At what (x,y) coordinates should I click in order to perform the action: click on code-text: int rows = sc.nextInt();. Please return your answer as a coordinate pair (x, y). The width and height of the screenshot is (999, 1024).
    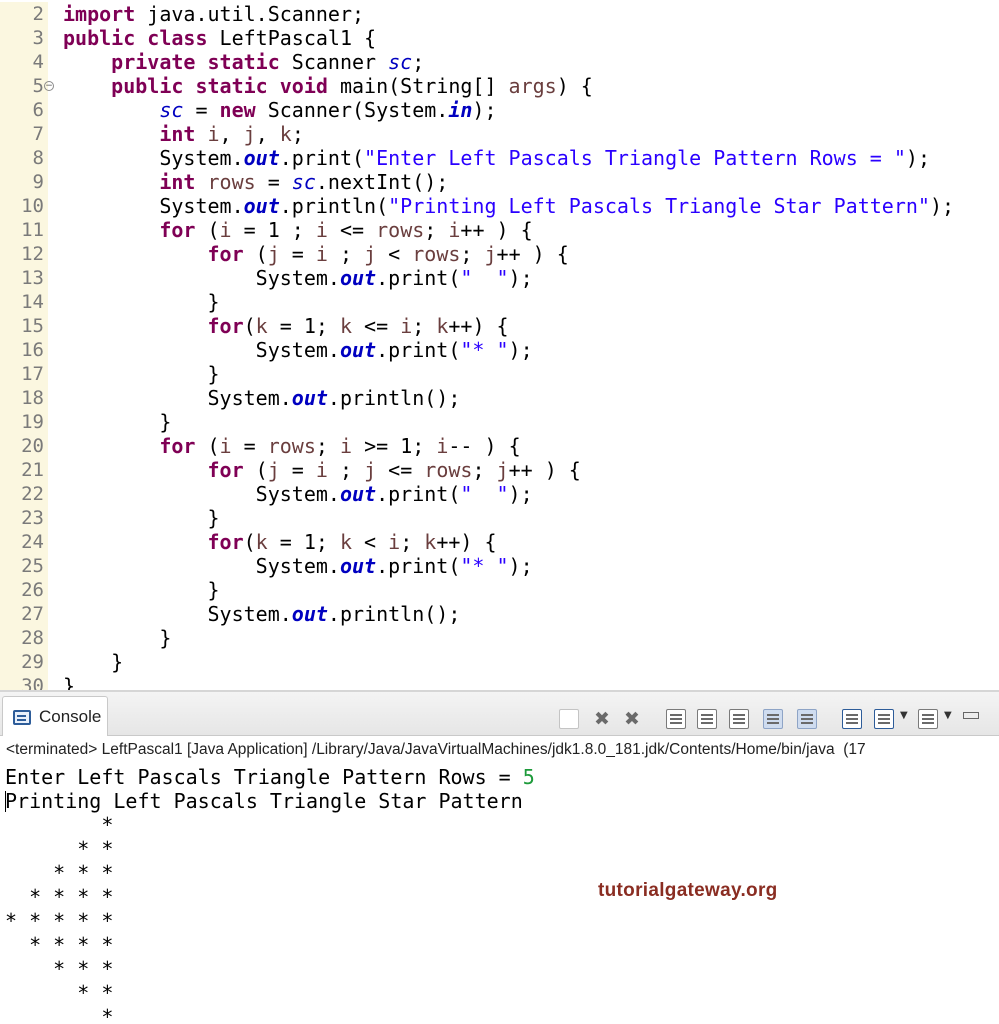
    Looking at the image, I should click on (304, 182).